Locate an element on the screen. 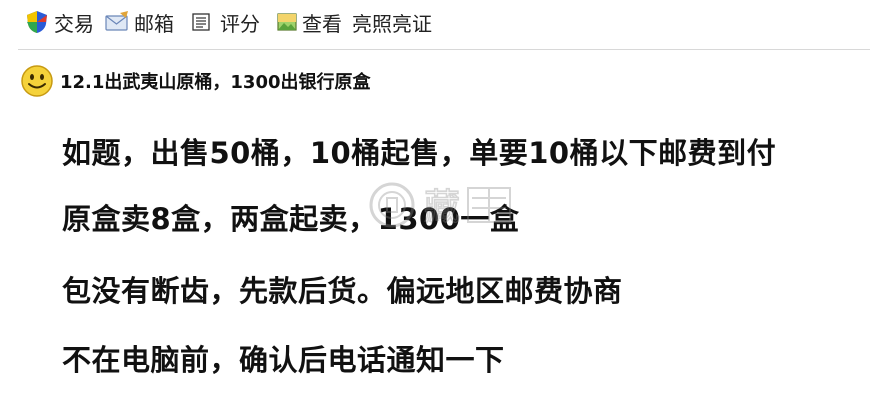 The height and width of the screenshot is (402, 870). post-line-4: 不在电脑前，确认后电话通知一下 is located at coordinates (283, 360).